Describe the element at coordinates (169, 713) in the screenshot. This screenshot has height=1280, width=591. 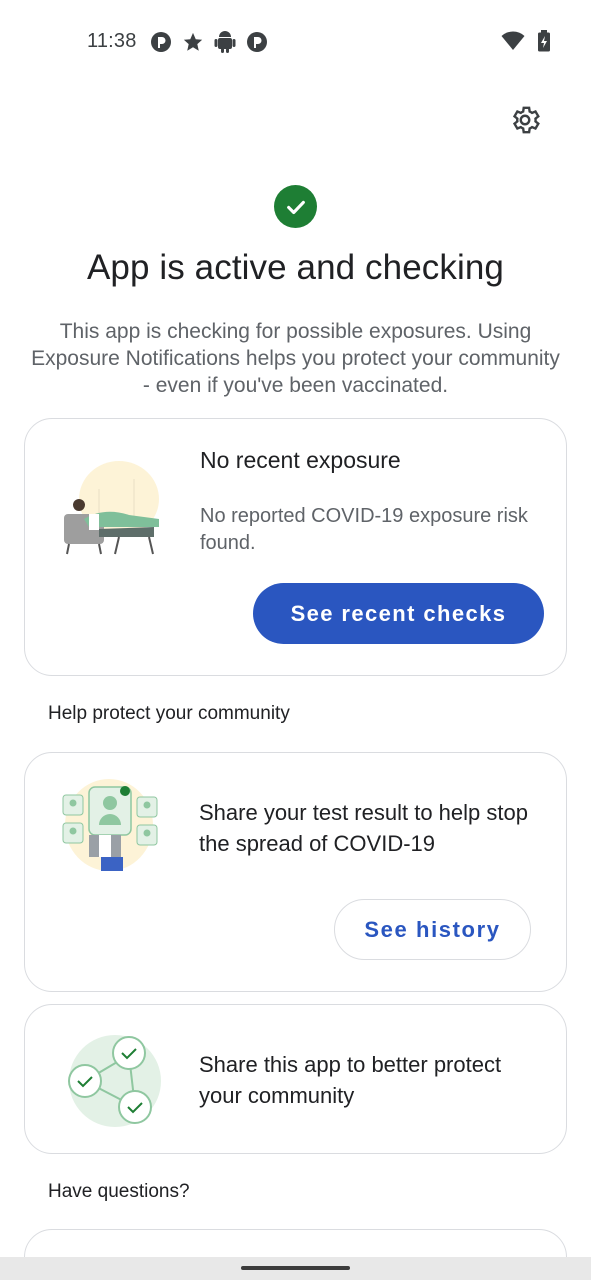
I see `help-section-label: Help protect your community` at that location.